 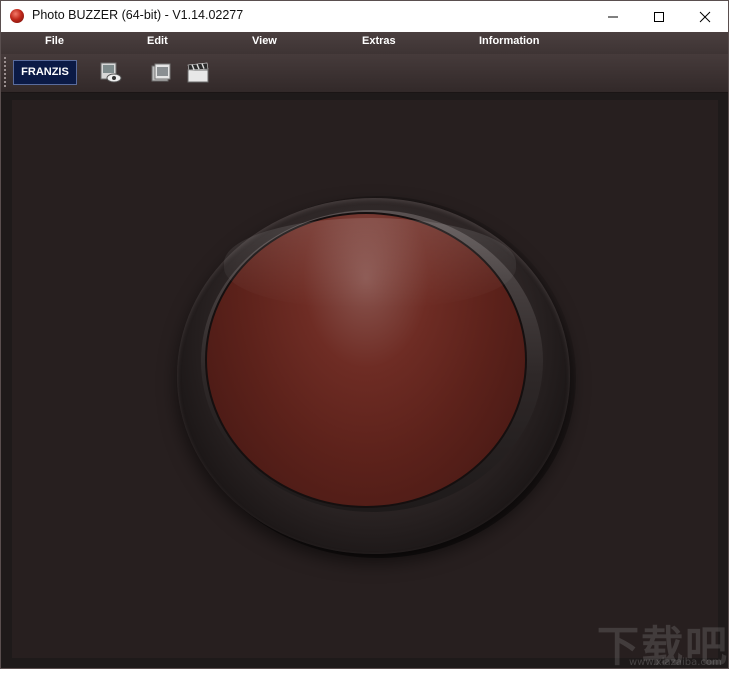 I want to click on watermark-url: www.xiazaiba.com, so click(x=675, y=662).